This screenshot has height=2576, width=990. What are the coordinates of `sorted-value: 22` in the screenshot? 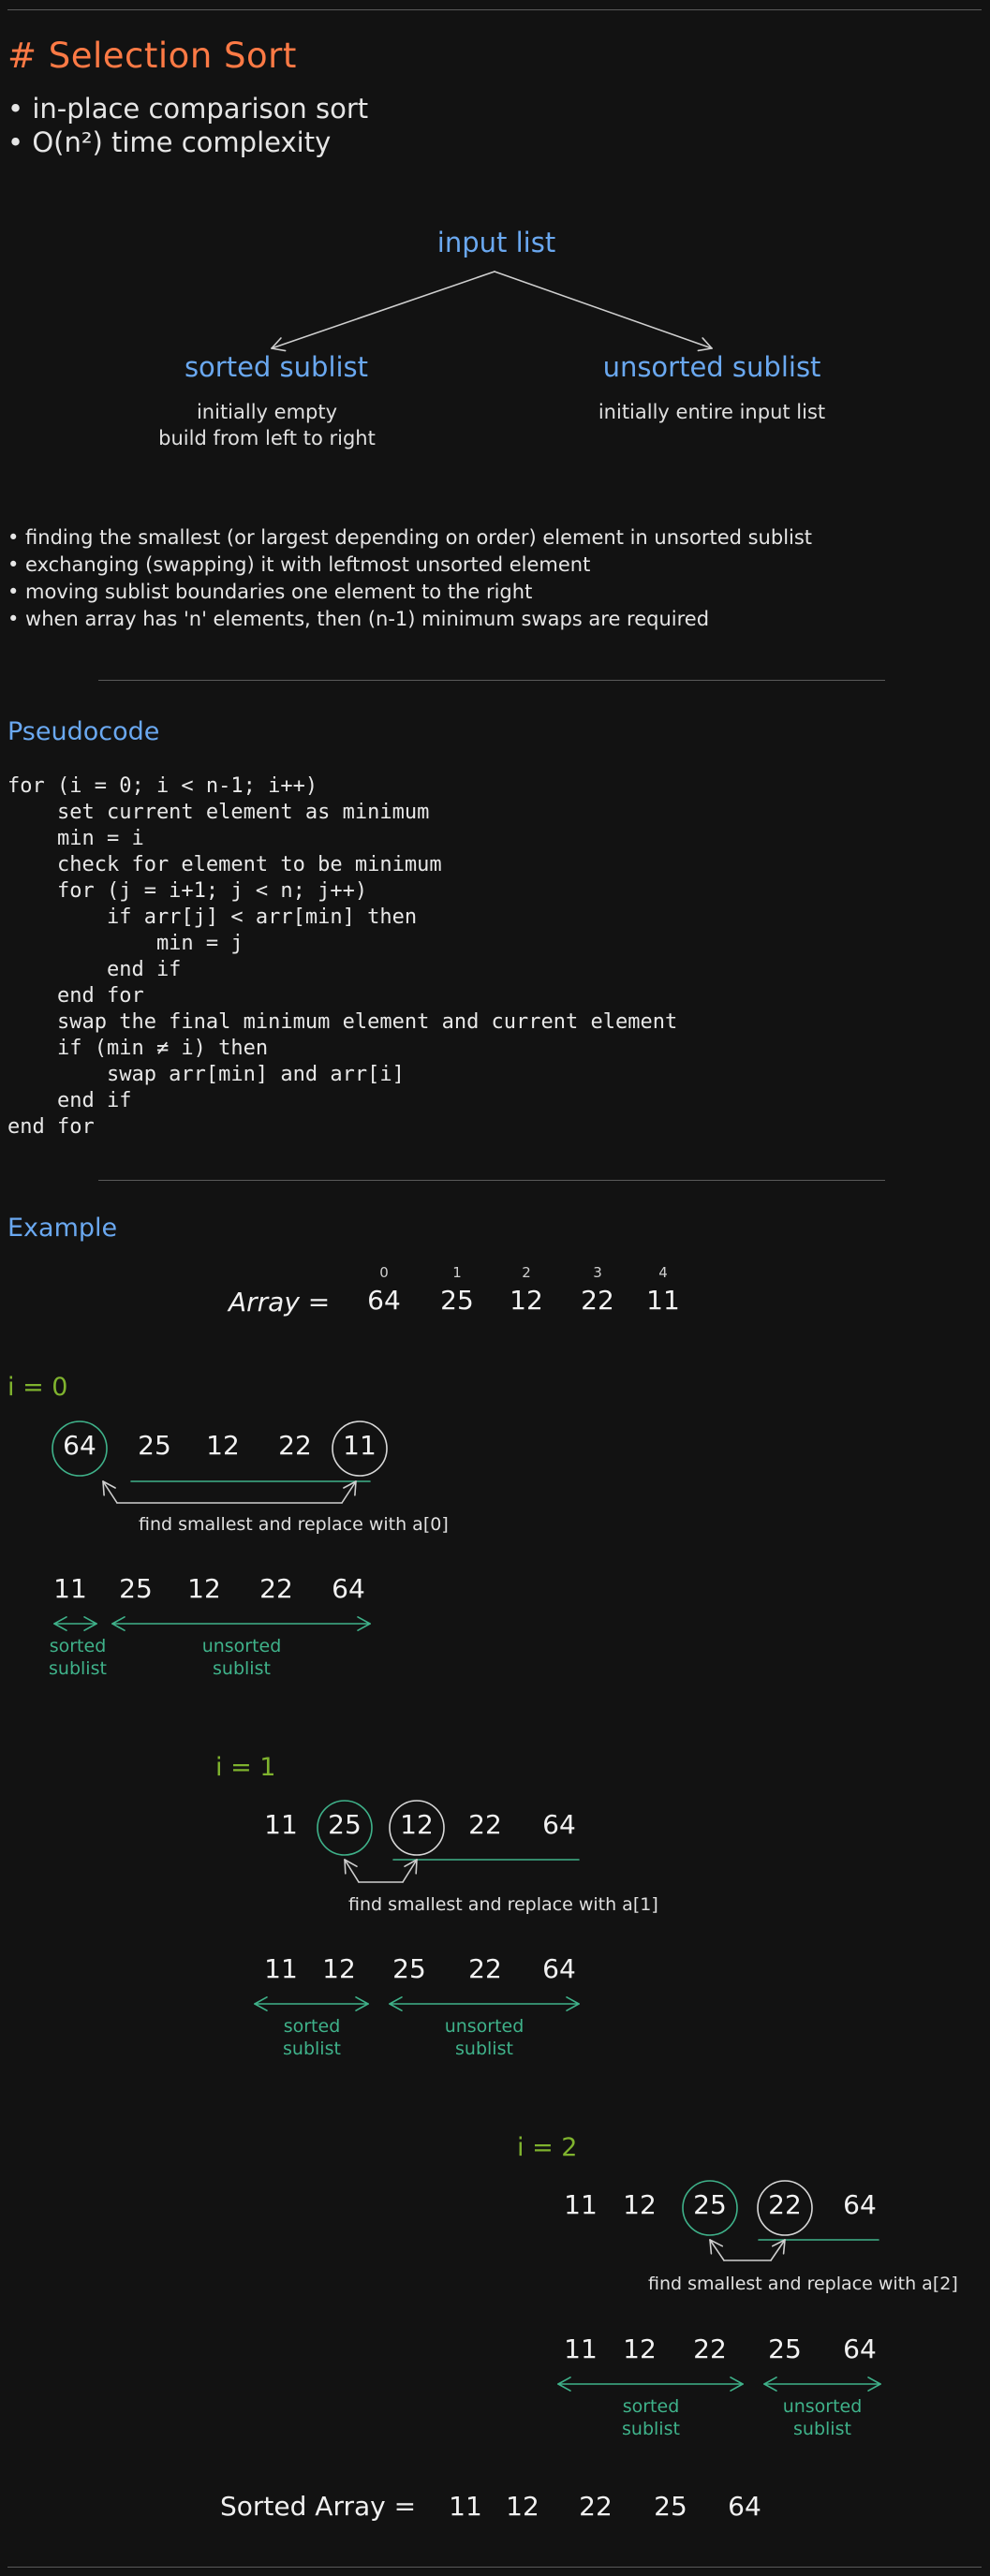 It's located at (596, 2506).